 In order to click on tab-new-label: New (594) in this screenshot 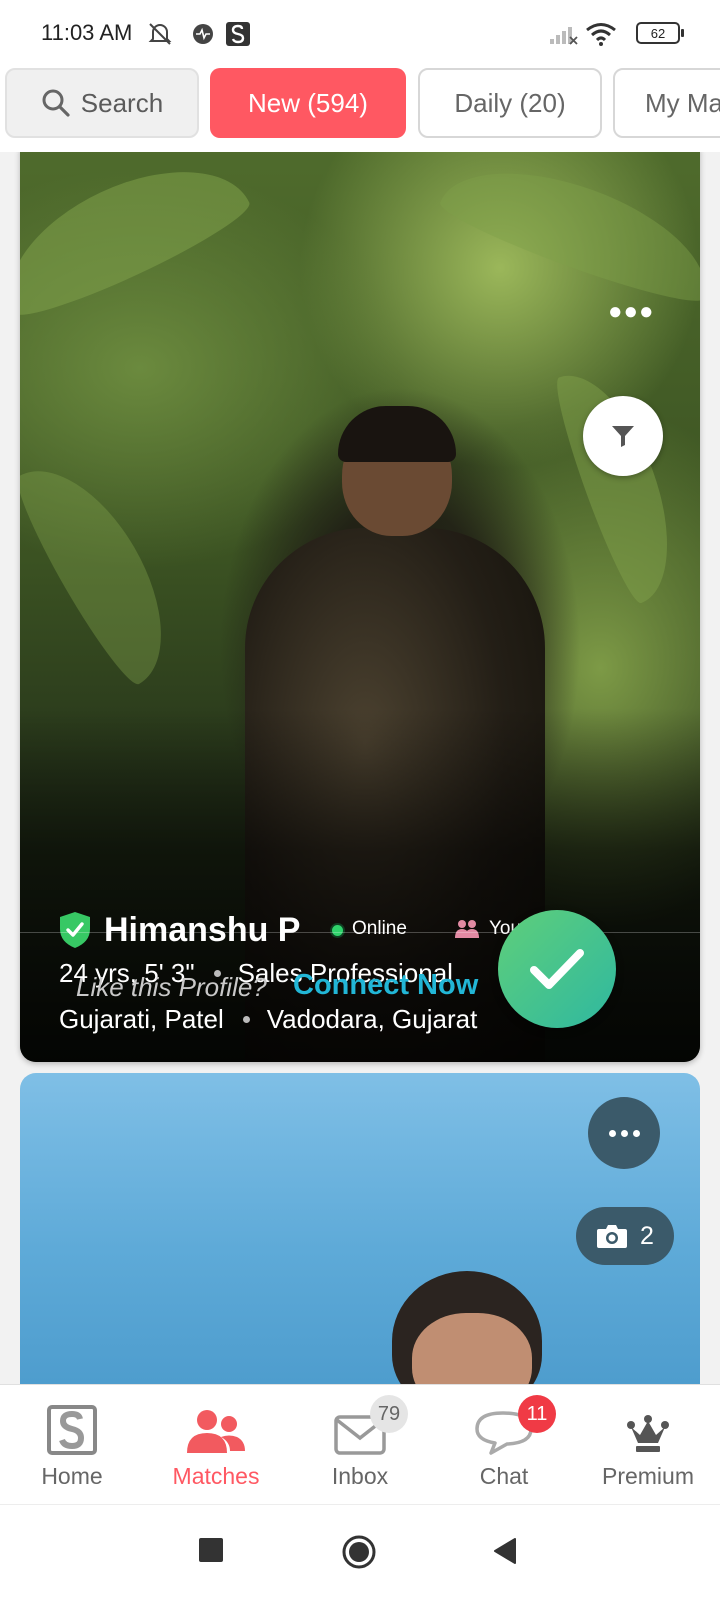, I will do `click(308, 102)`.